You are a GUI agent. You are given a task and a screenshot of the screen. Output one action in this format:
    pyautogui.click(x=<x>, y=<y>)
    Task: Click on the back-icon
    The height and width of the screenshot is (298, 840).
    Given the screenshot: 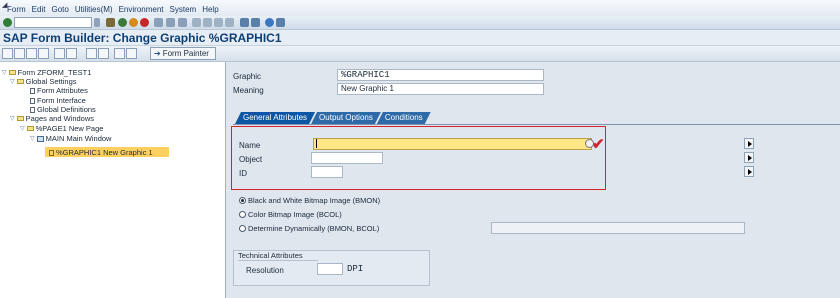 What is the action you would take?
    pyautogui.click(x=122, y=22)
    